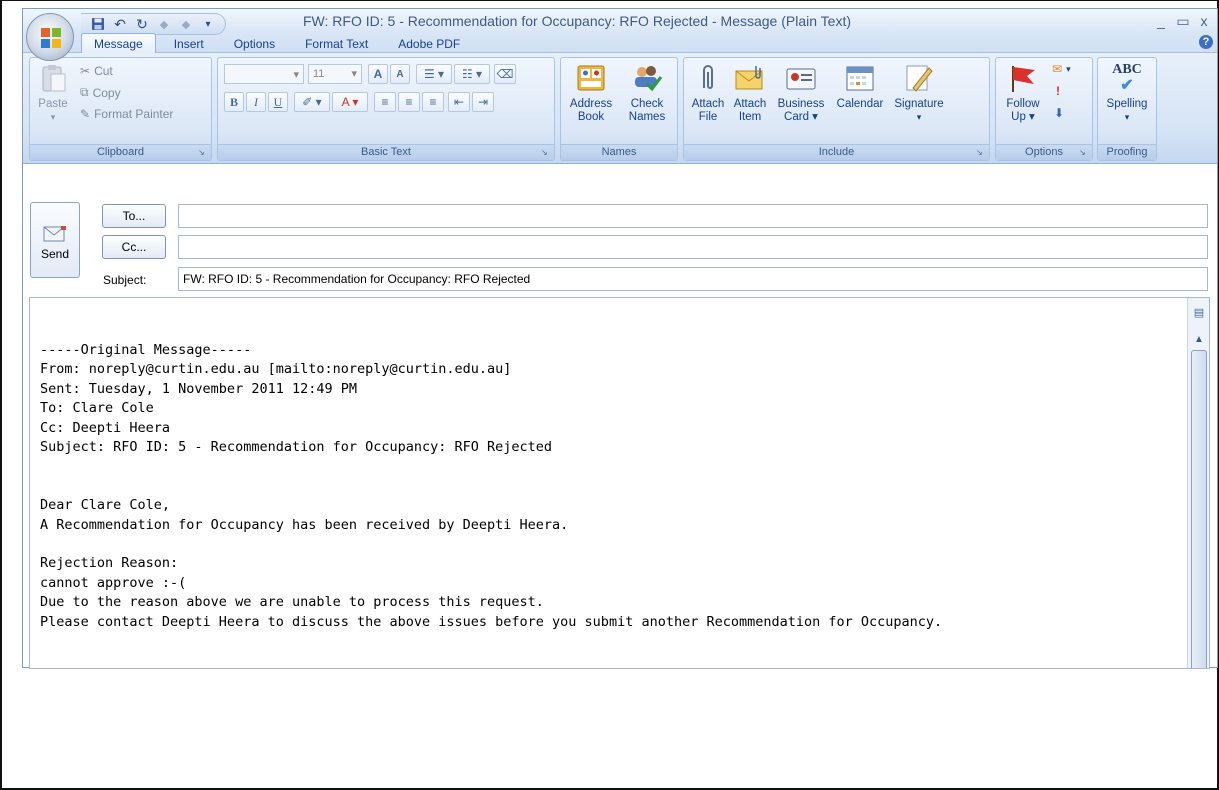 The image size is (1219, 790). I want to click on address-book-button: Address Book, so click(591, 93).